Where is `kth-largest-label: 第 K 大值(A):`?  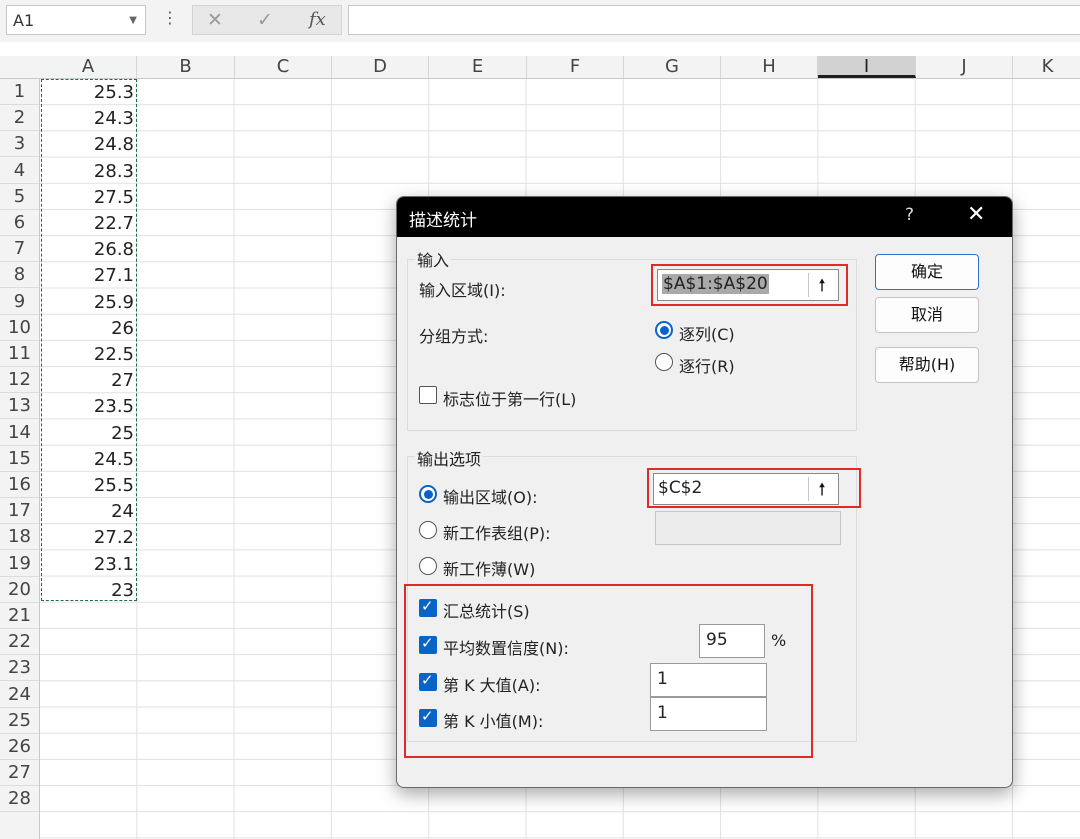
kth-largest-label: 第 K 大值(A): is located at coordinates (492, 685).